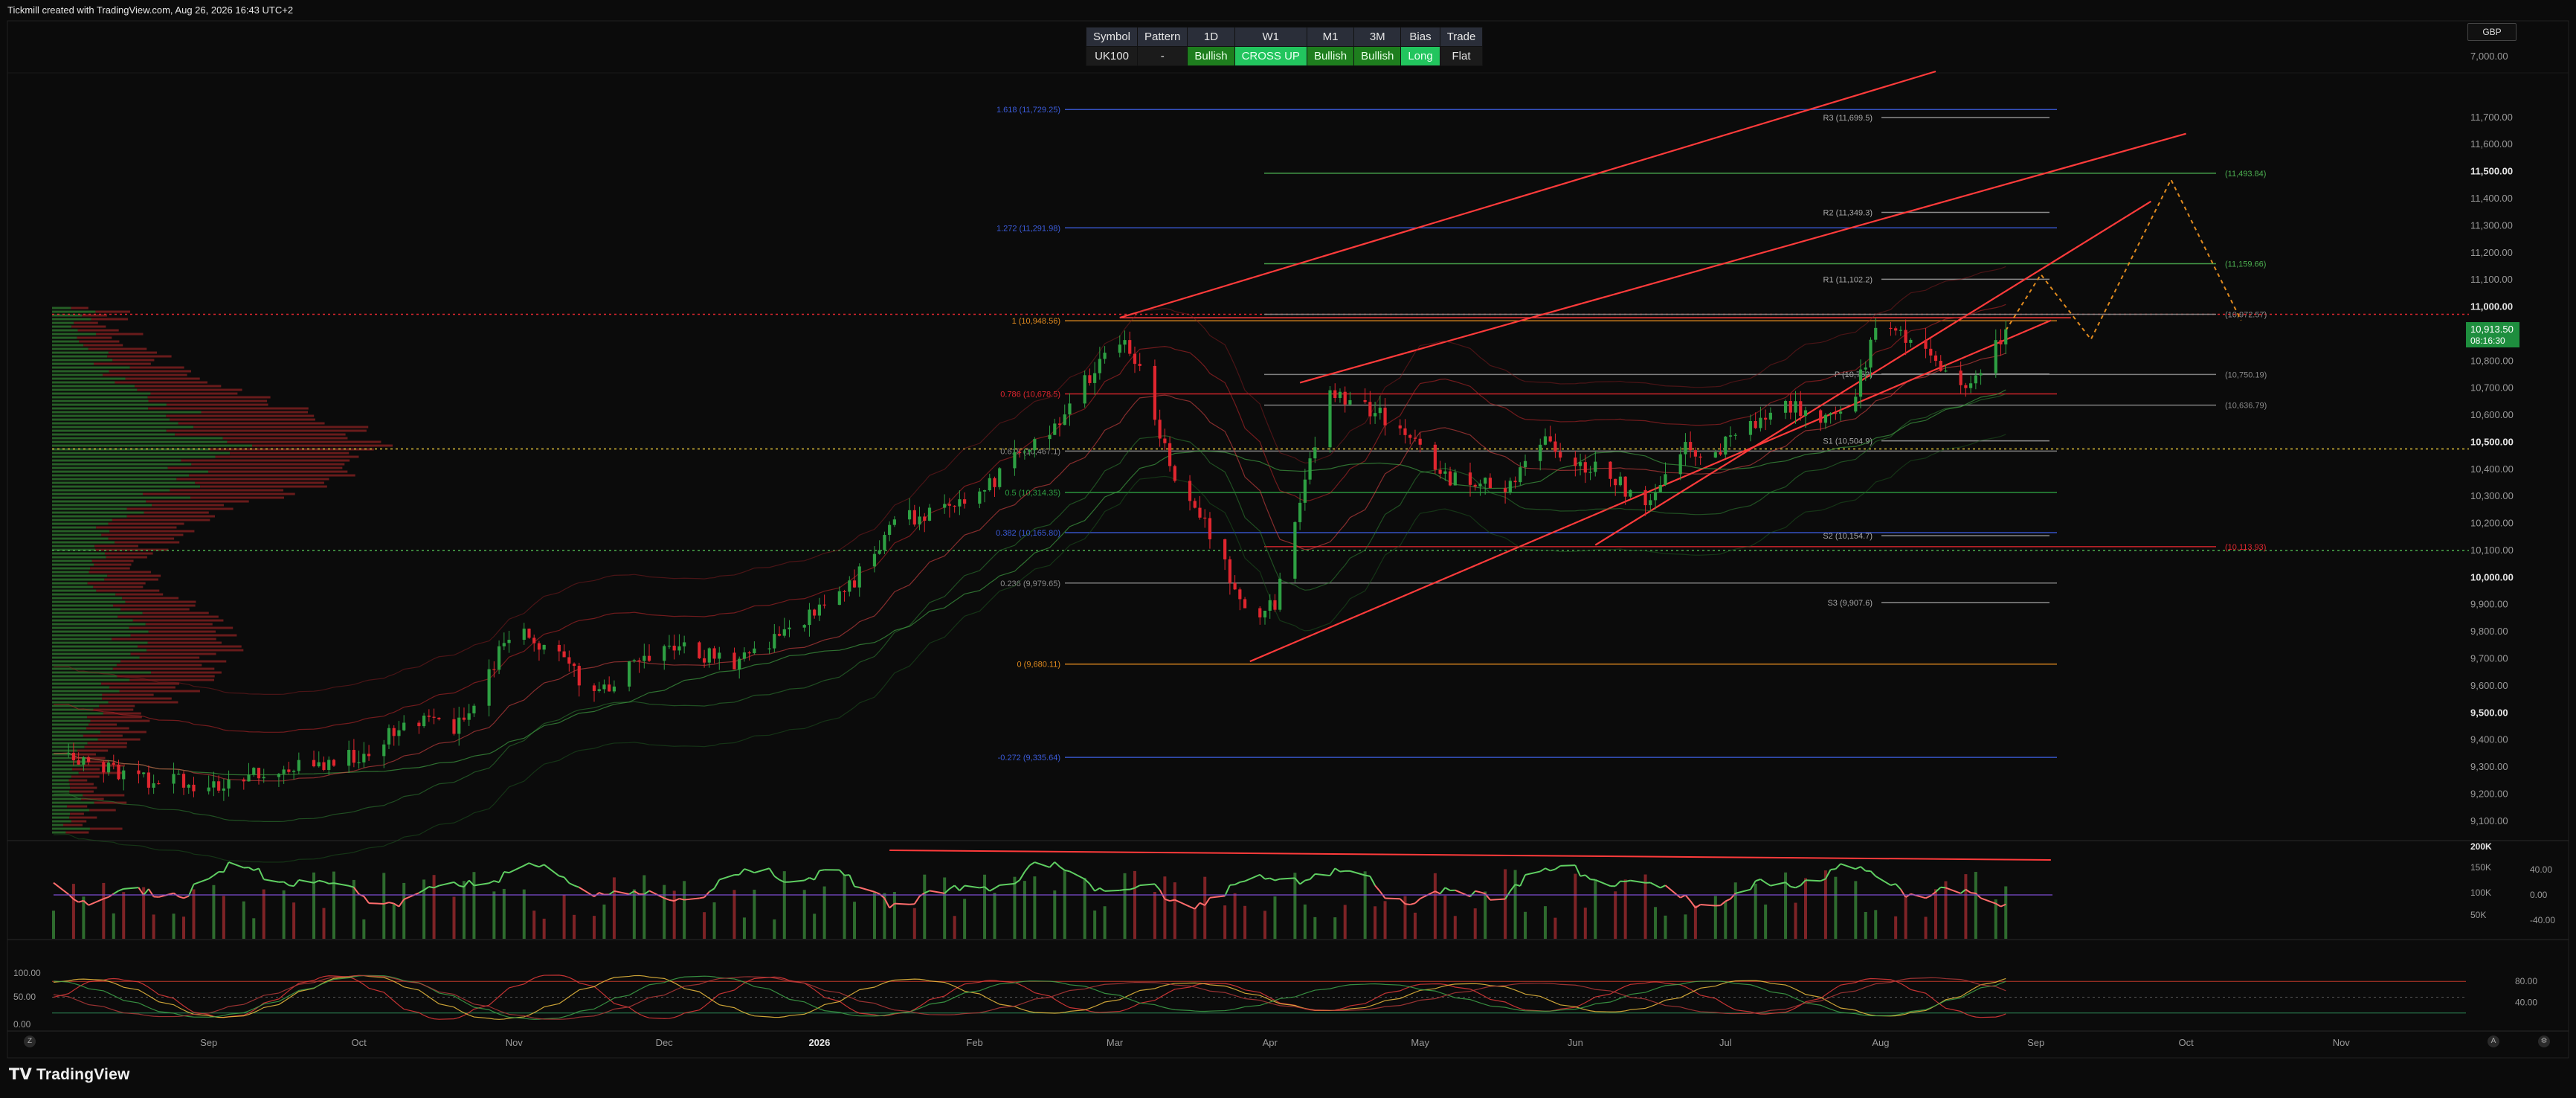 This screenshot has height=1098, width=2576. What do you see at coordinates (1270, 1042) in the screenshot?
I see `time-axis-label: Apr` at bounding box center [1270, 1042].